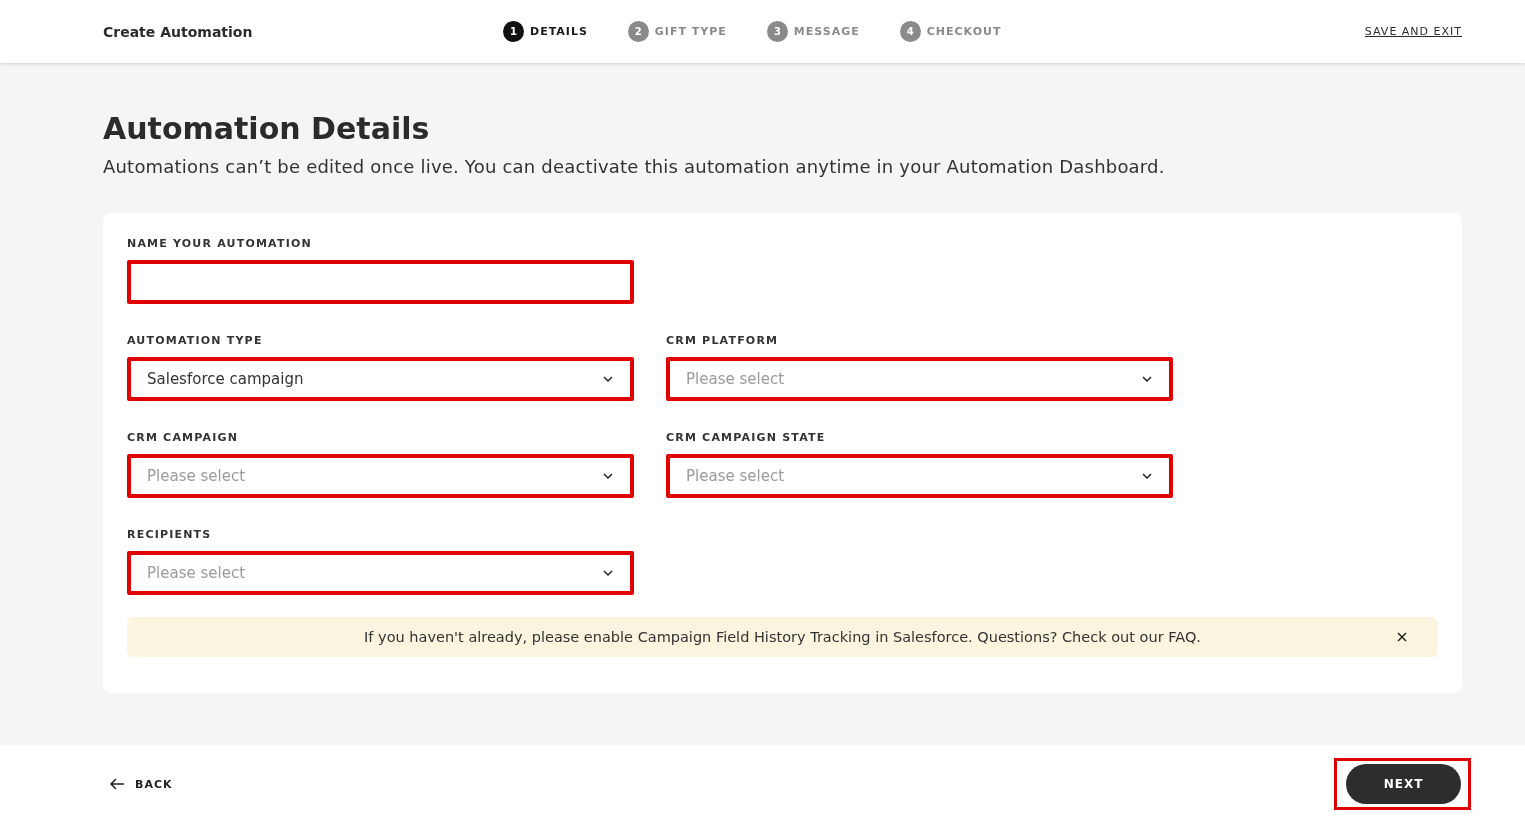 The width and height of the screenshot is (1525, 823). What do you see at coordinates (117, 784) in the screenshot?
I see `arrow-left-icon` at bounding box center [117, 784].